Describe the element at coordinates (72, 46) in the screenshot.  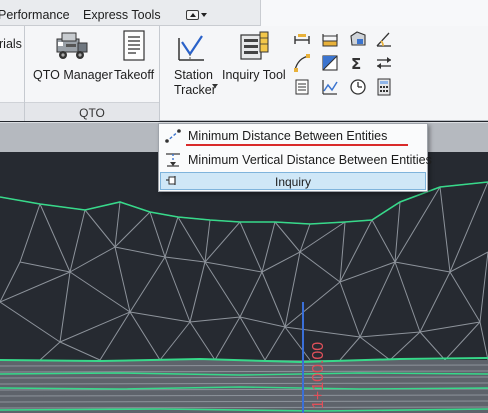
I see `qto-manager-icon` at that location.